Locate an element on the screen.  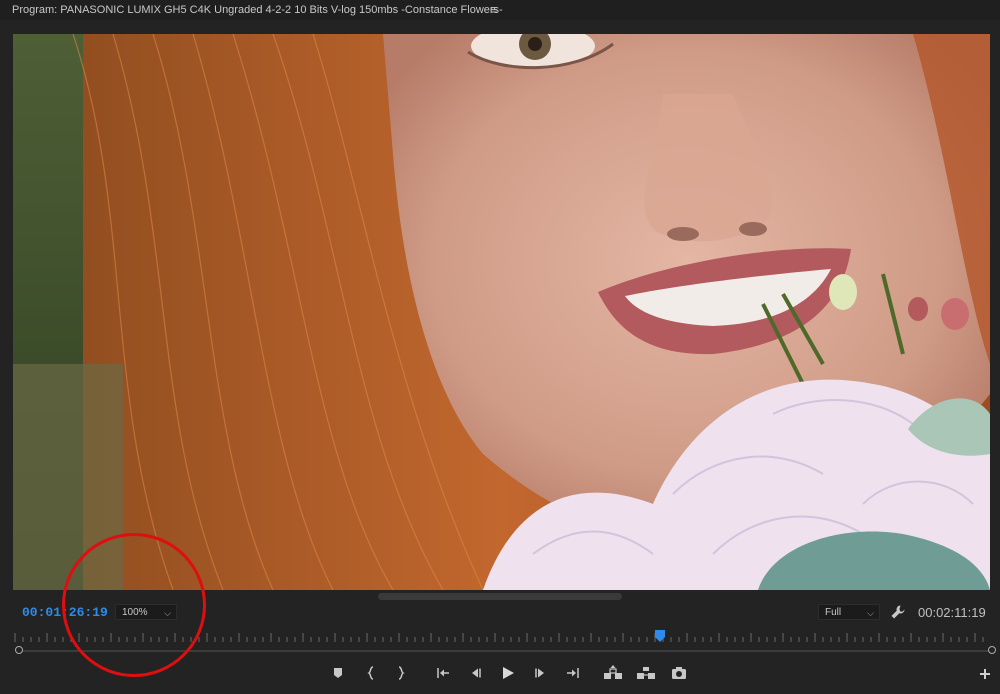
play-button is located at coordinates (508, 673).